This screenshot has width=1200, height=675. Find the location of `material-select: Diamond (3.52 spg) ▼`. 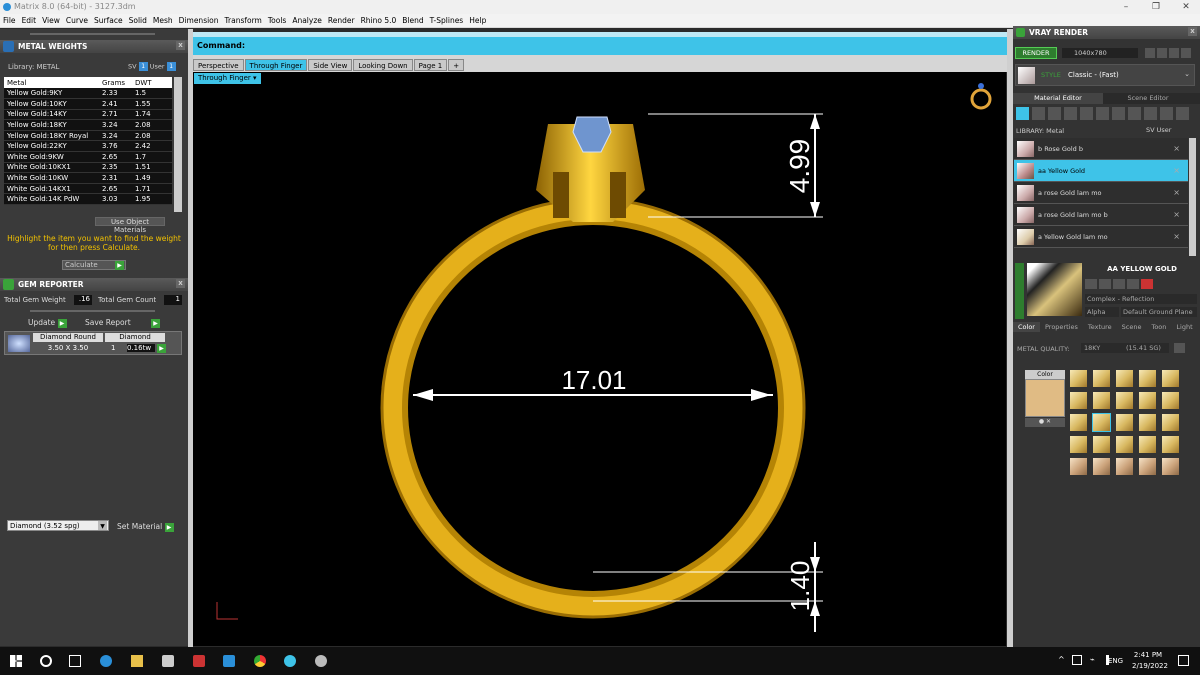

material-select: Diamond (3.52 spg) ▼ is located at coordinates (58, 525).